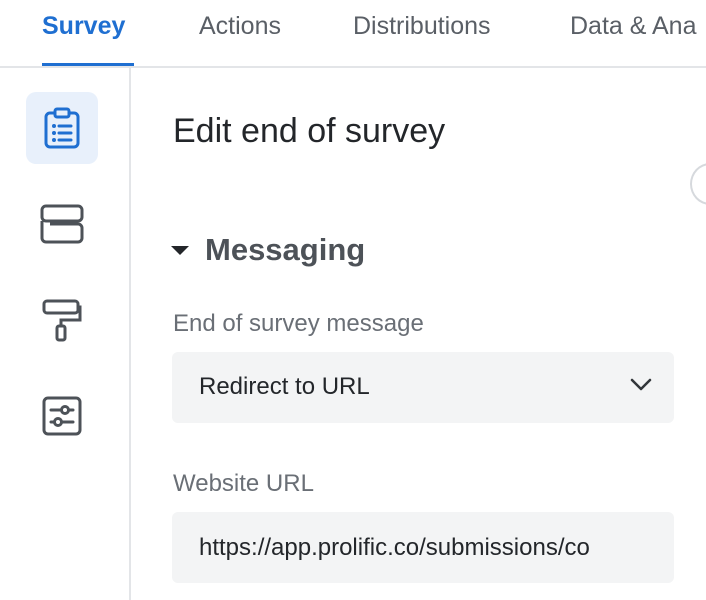 The height and width of the screenshot is (600, 706). What do you see at coordinates (633, 29) in the screenshot?
I see `tab-data-analysis: Data & Ana` at bounding box center [633, 29].